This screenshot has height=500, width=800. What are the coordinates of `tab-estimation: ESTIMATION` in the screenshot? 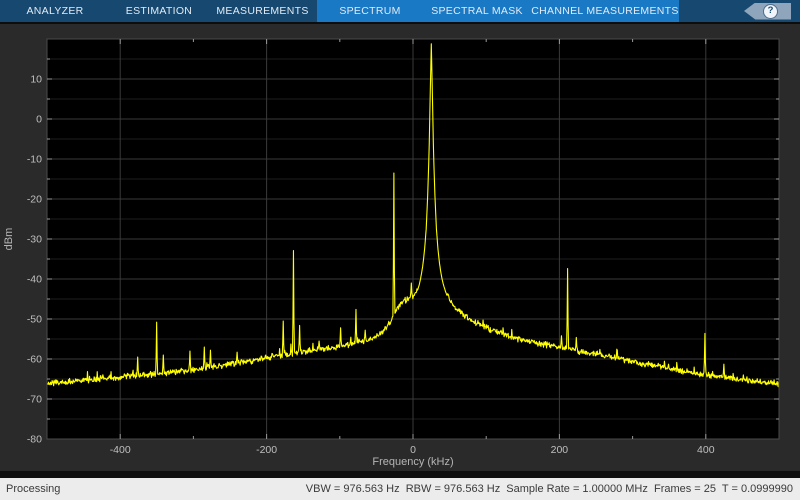 It's located at (159, 11).